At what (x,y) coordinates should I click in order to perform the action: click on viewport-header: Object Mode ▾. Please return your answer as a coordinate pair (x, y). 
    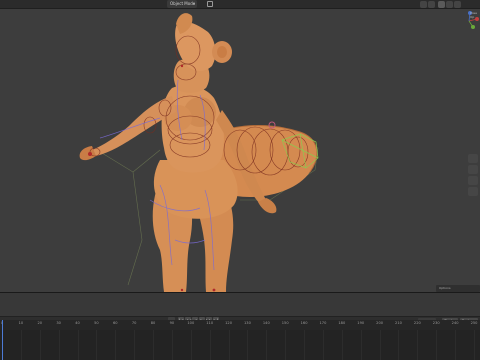
    Looking at the image, I should click on (240, 4).